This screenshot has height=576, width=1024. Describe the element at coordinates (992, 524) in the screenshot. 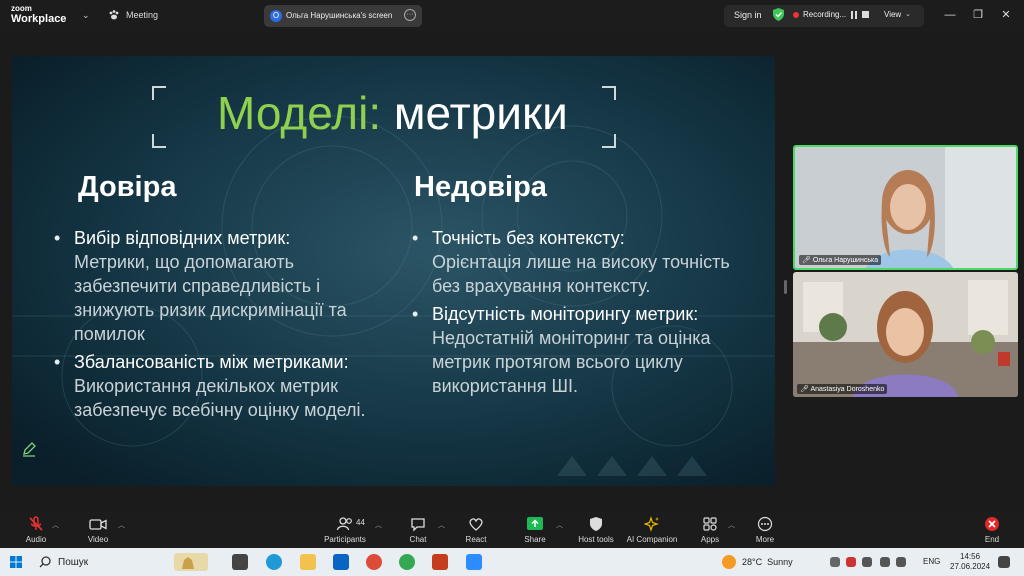

I see `end-call-icon` at that location.